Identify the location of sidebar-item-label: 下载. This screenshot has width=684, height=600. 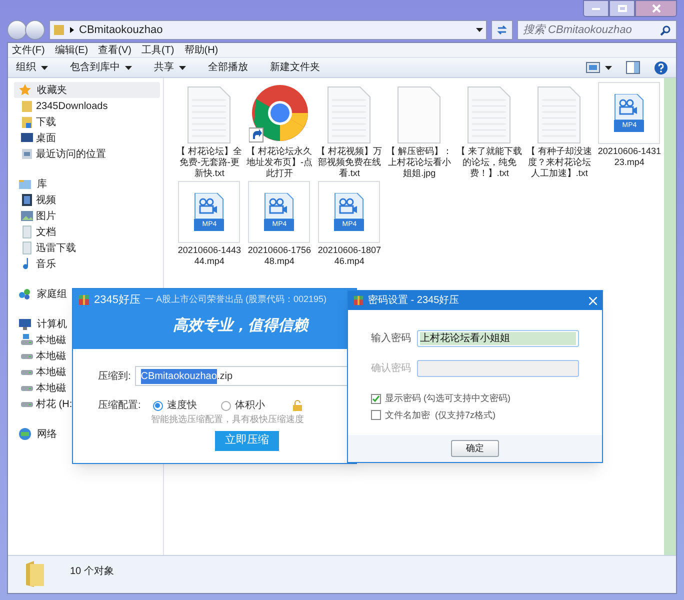
(46, 123).